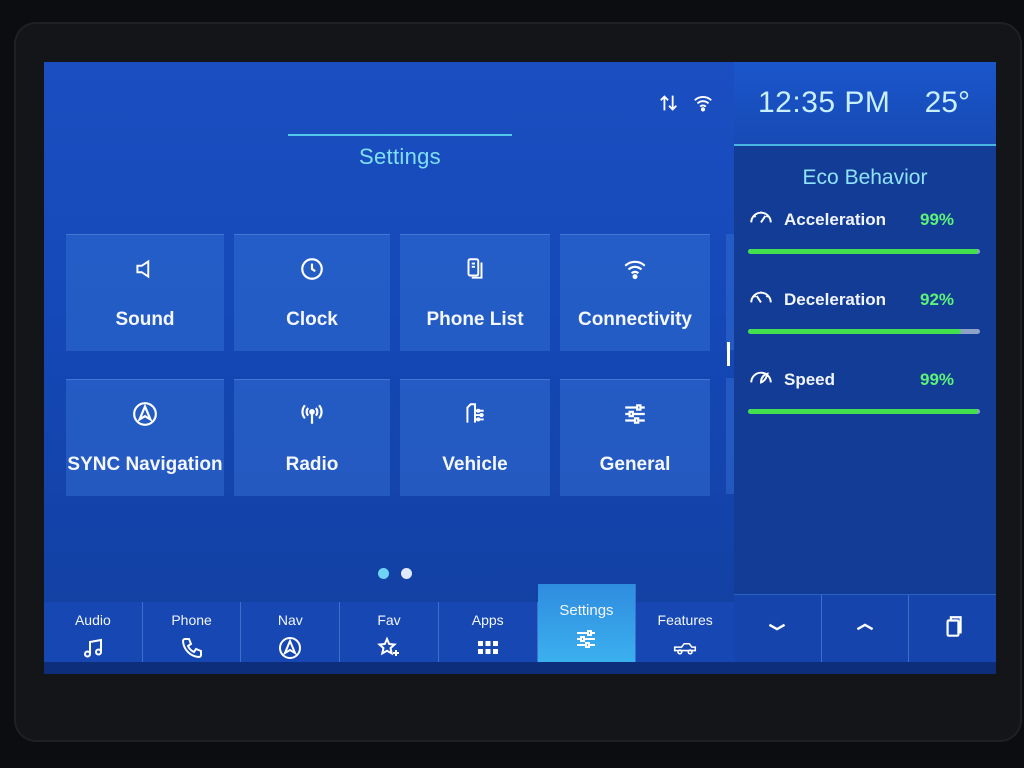 The image size is (1024, 768). I want to click on apps-grid-icon, so click(488, 650).